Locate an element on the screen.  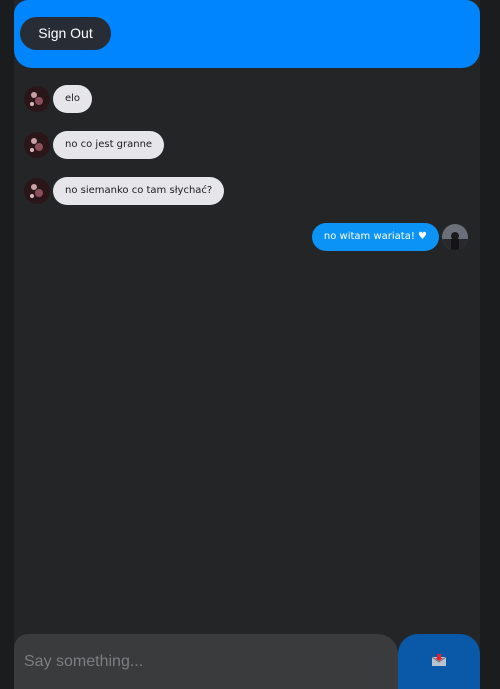
message-bubble: elo is located at coordinates (73, 99).